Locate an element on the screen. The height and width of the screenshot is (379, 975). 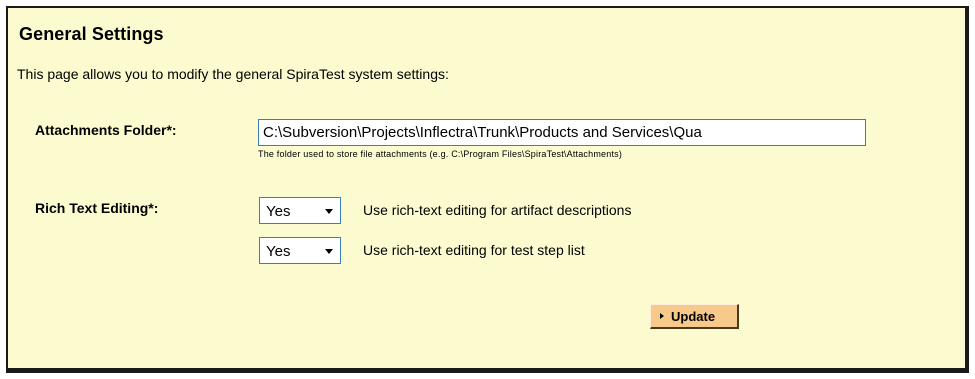
update-button-label: Update is located at coordinates (693, 316).